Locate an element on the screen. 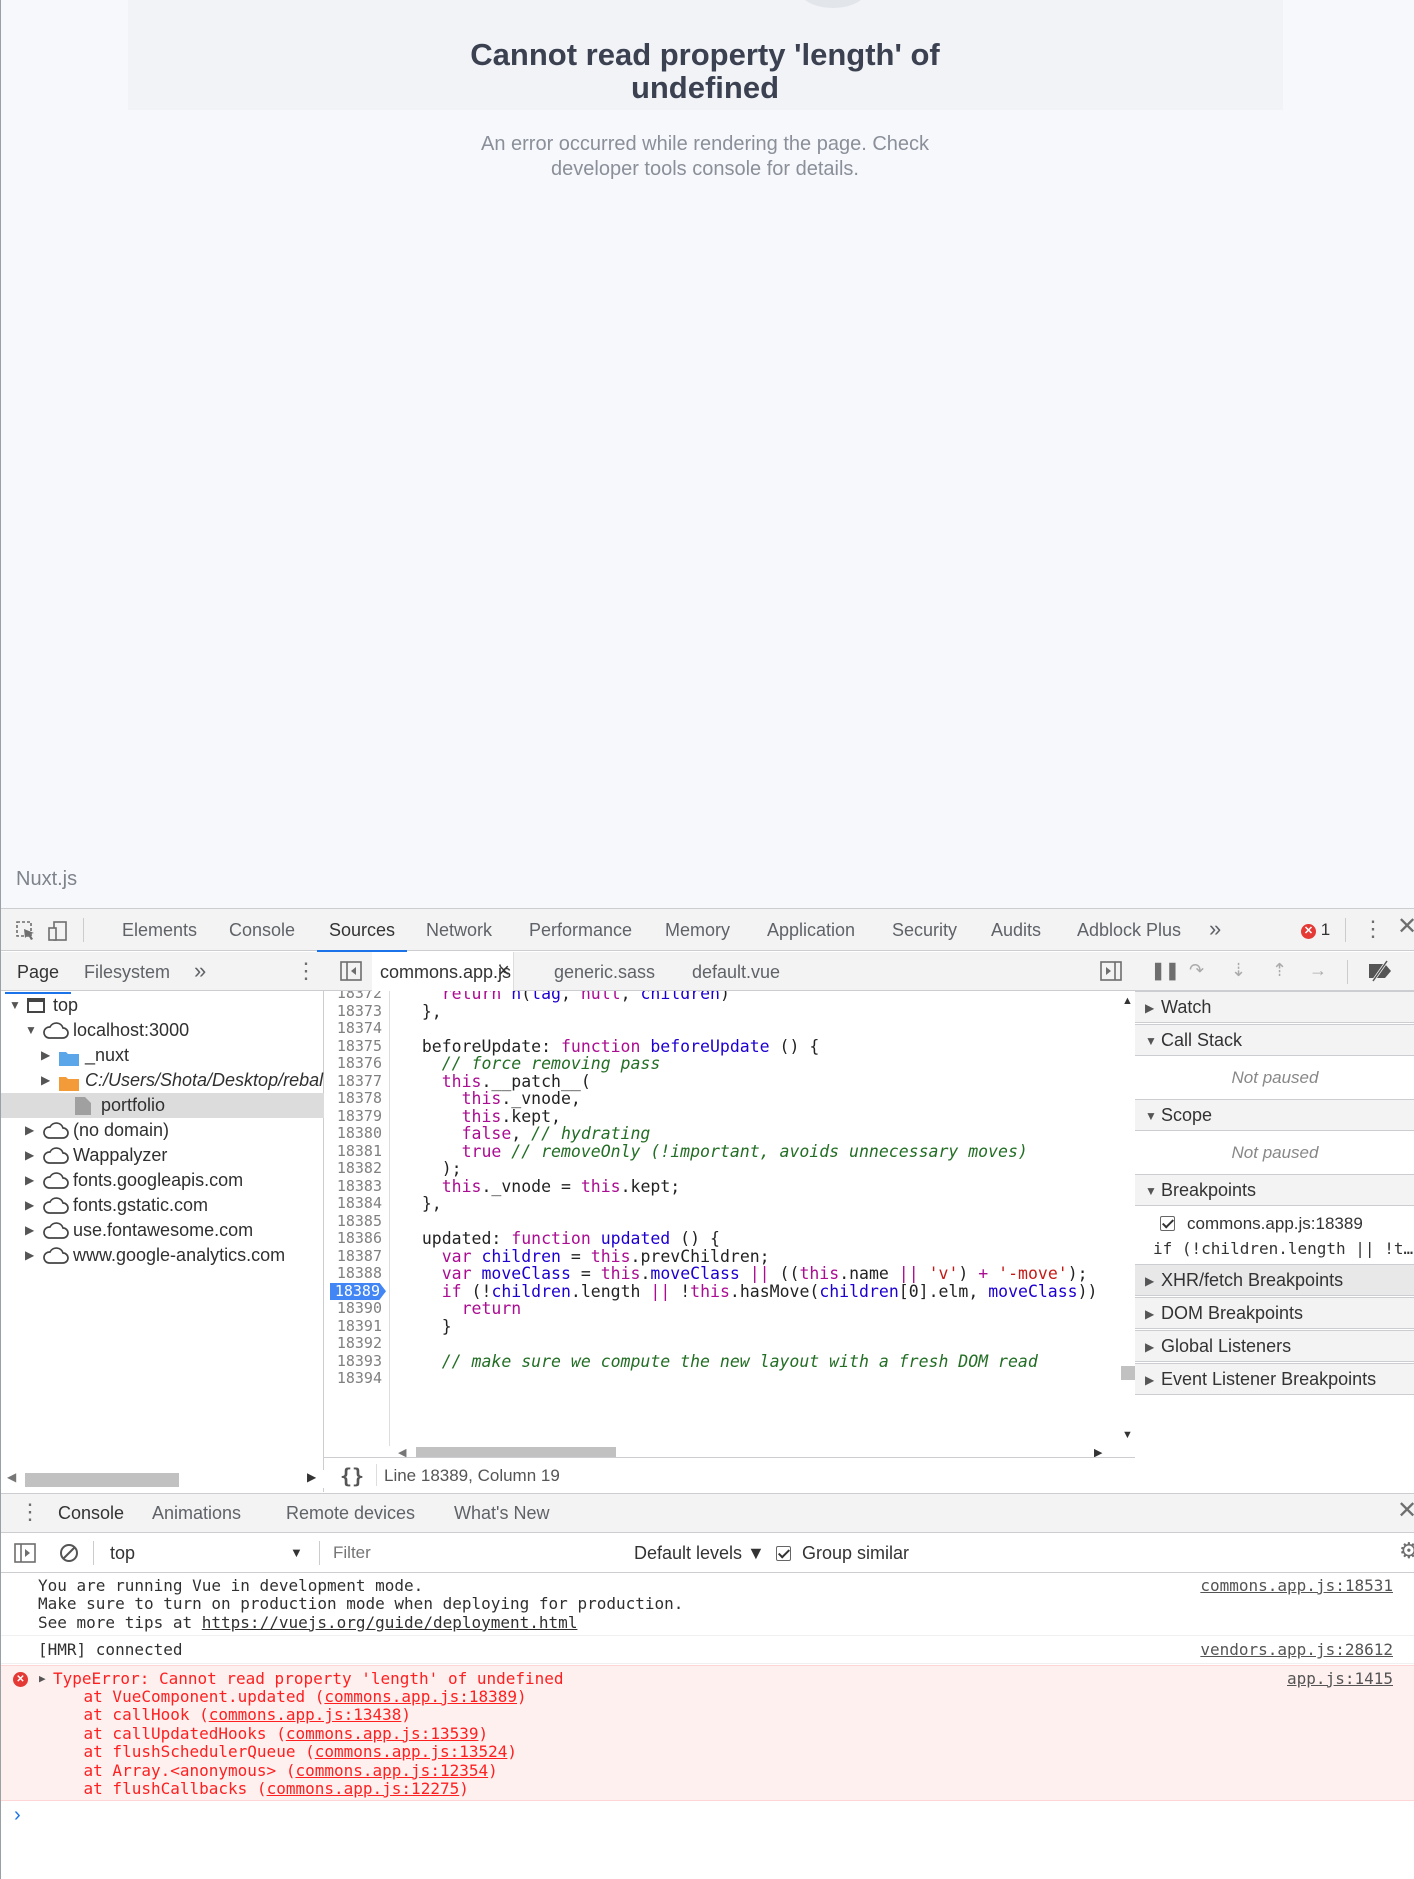  tab-filesystem: Filesystem is located at coordinates (127, 972).